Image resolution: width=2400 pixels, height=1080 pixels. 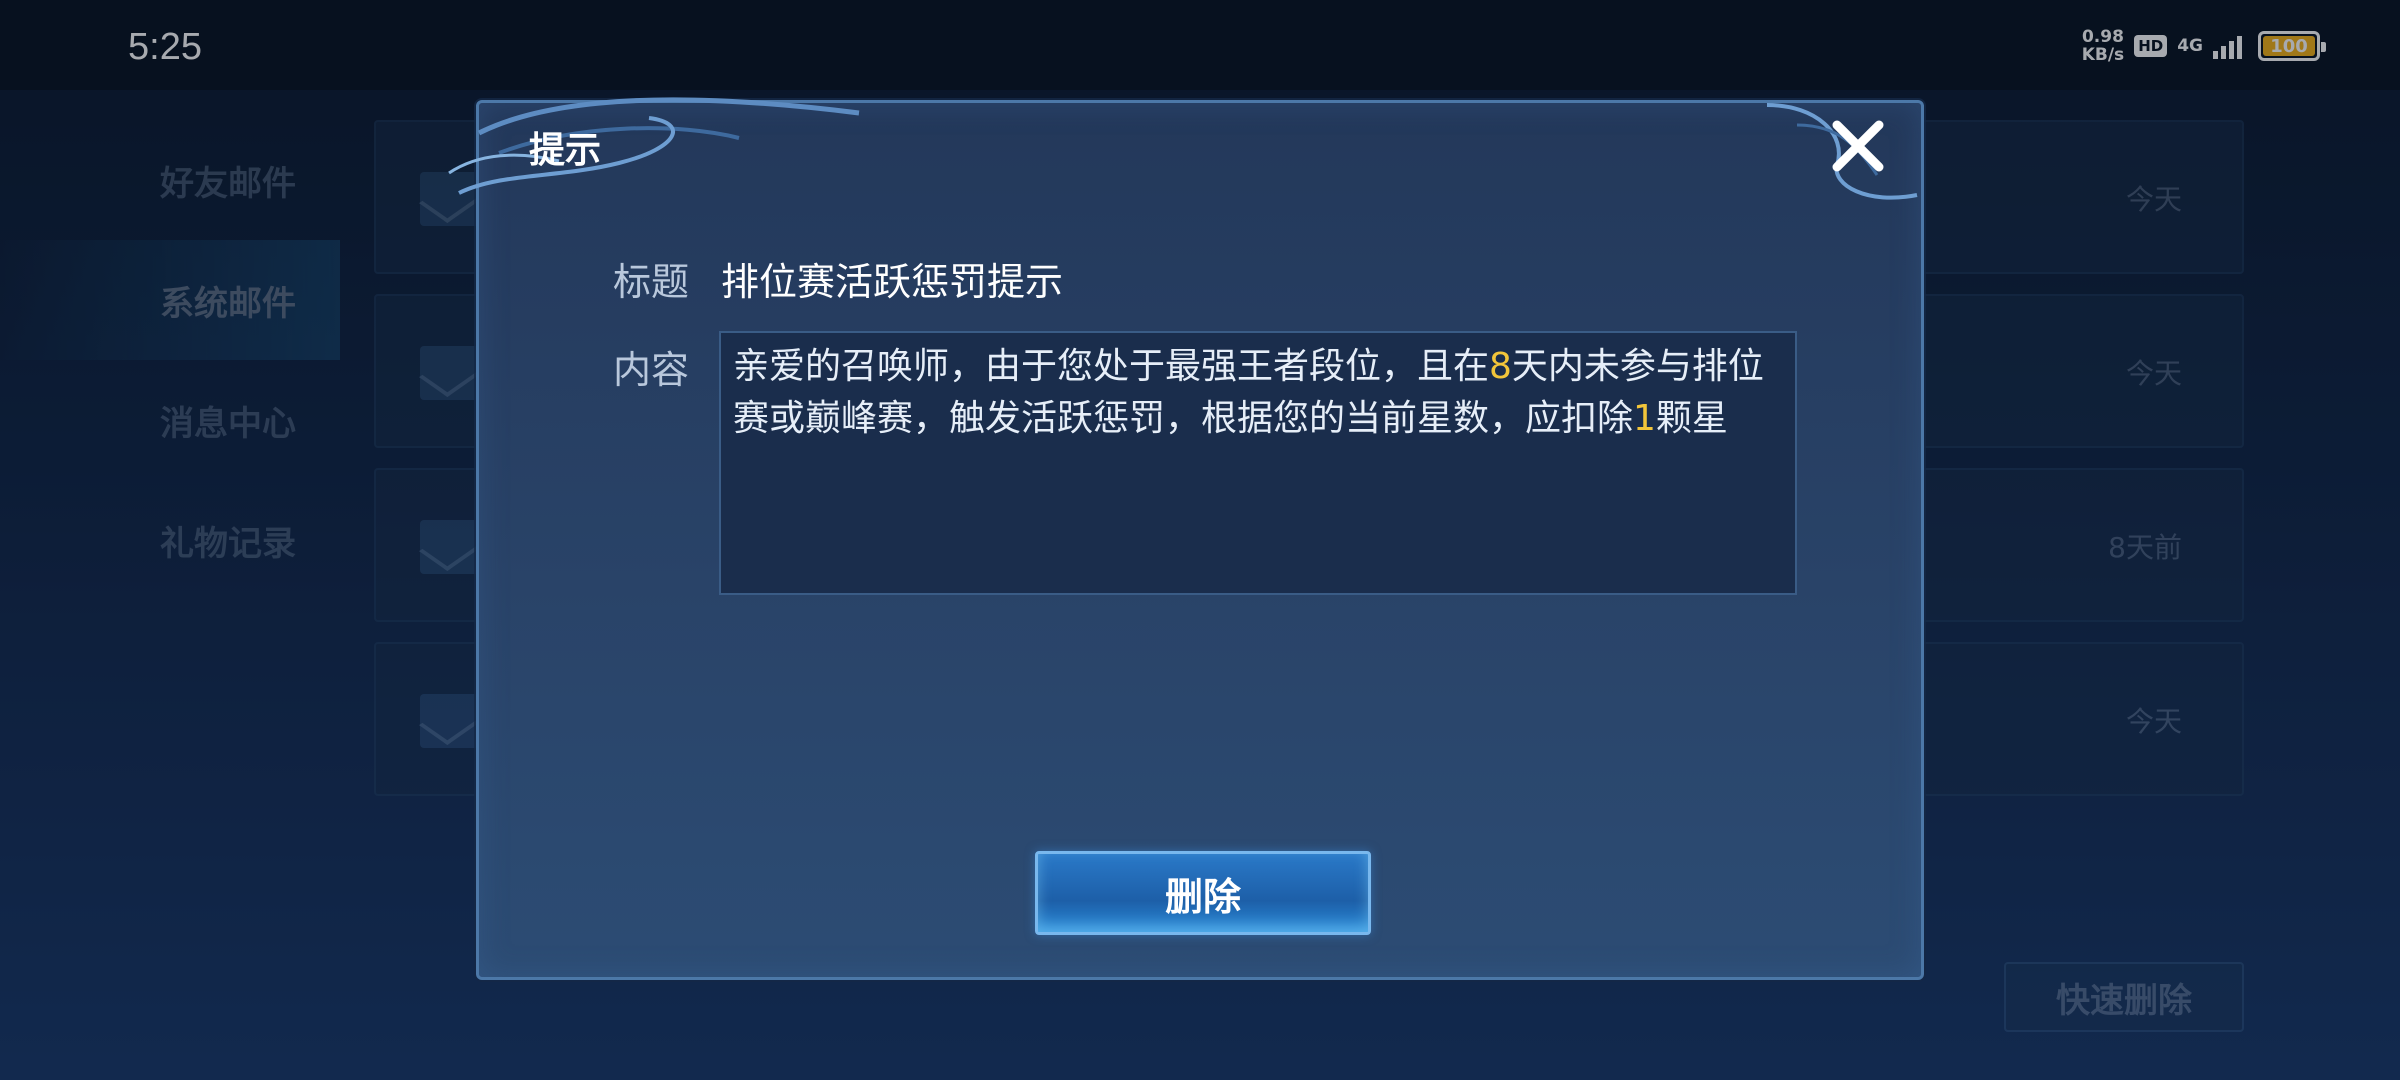 I want to click on title-field-label: 标题, so click(x=651, y=282).